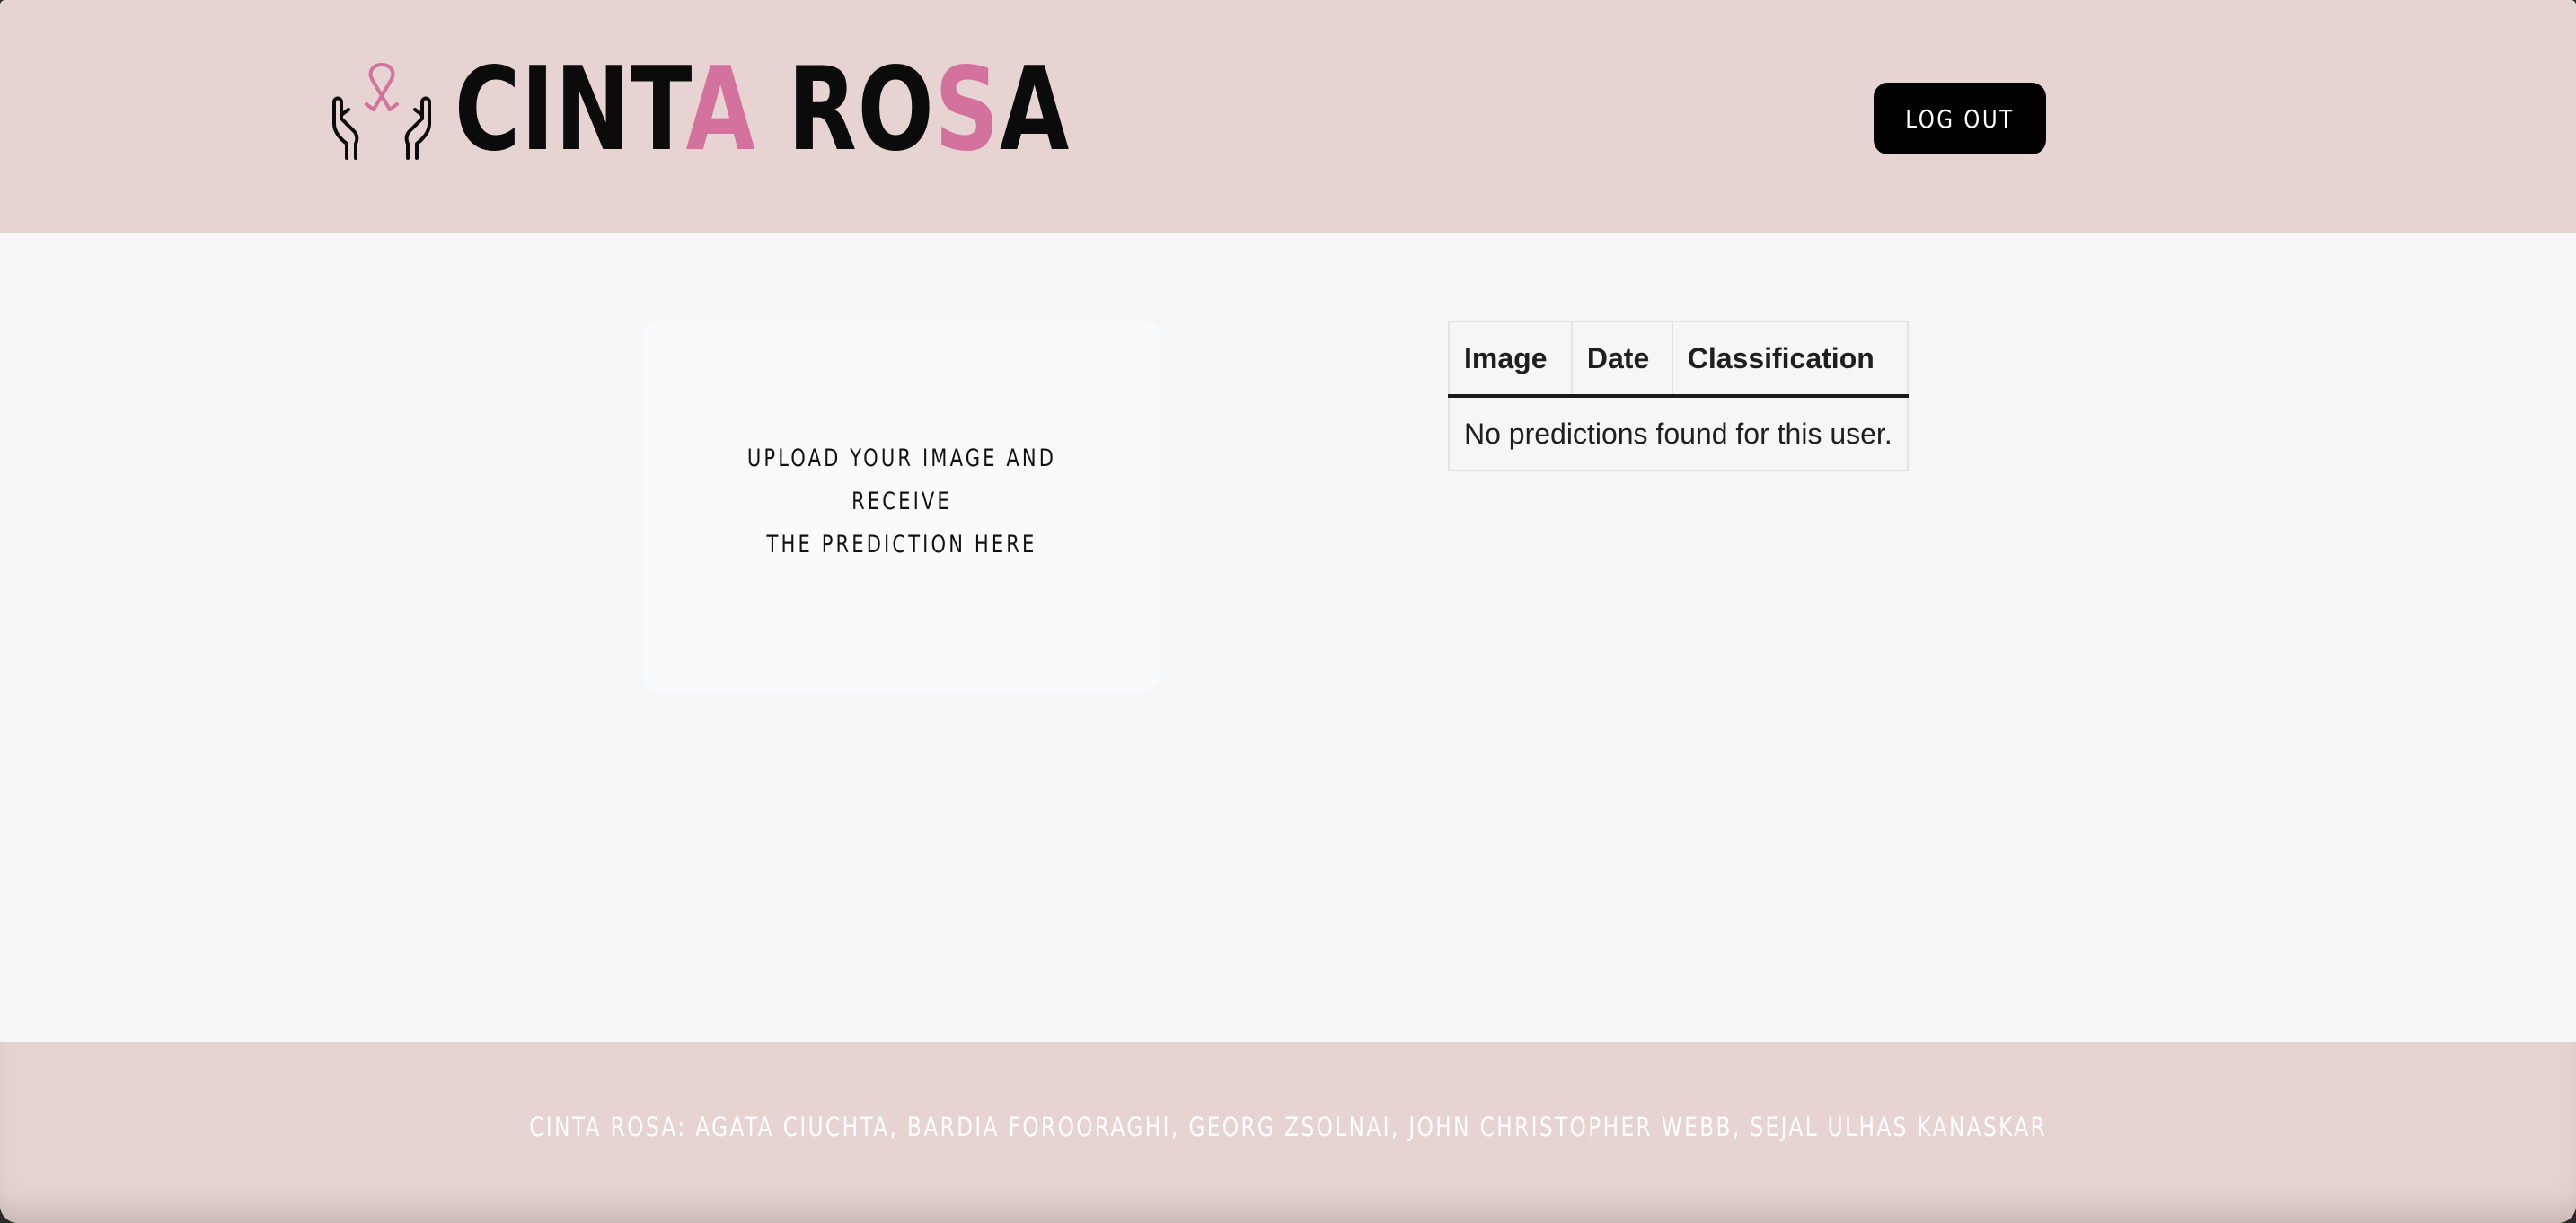  I want to click on brand-name: CINTA ROSA, so click(762, 110).